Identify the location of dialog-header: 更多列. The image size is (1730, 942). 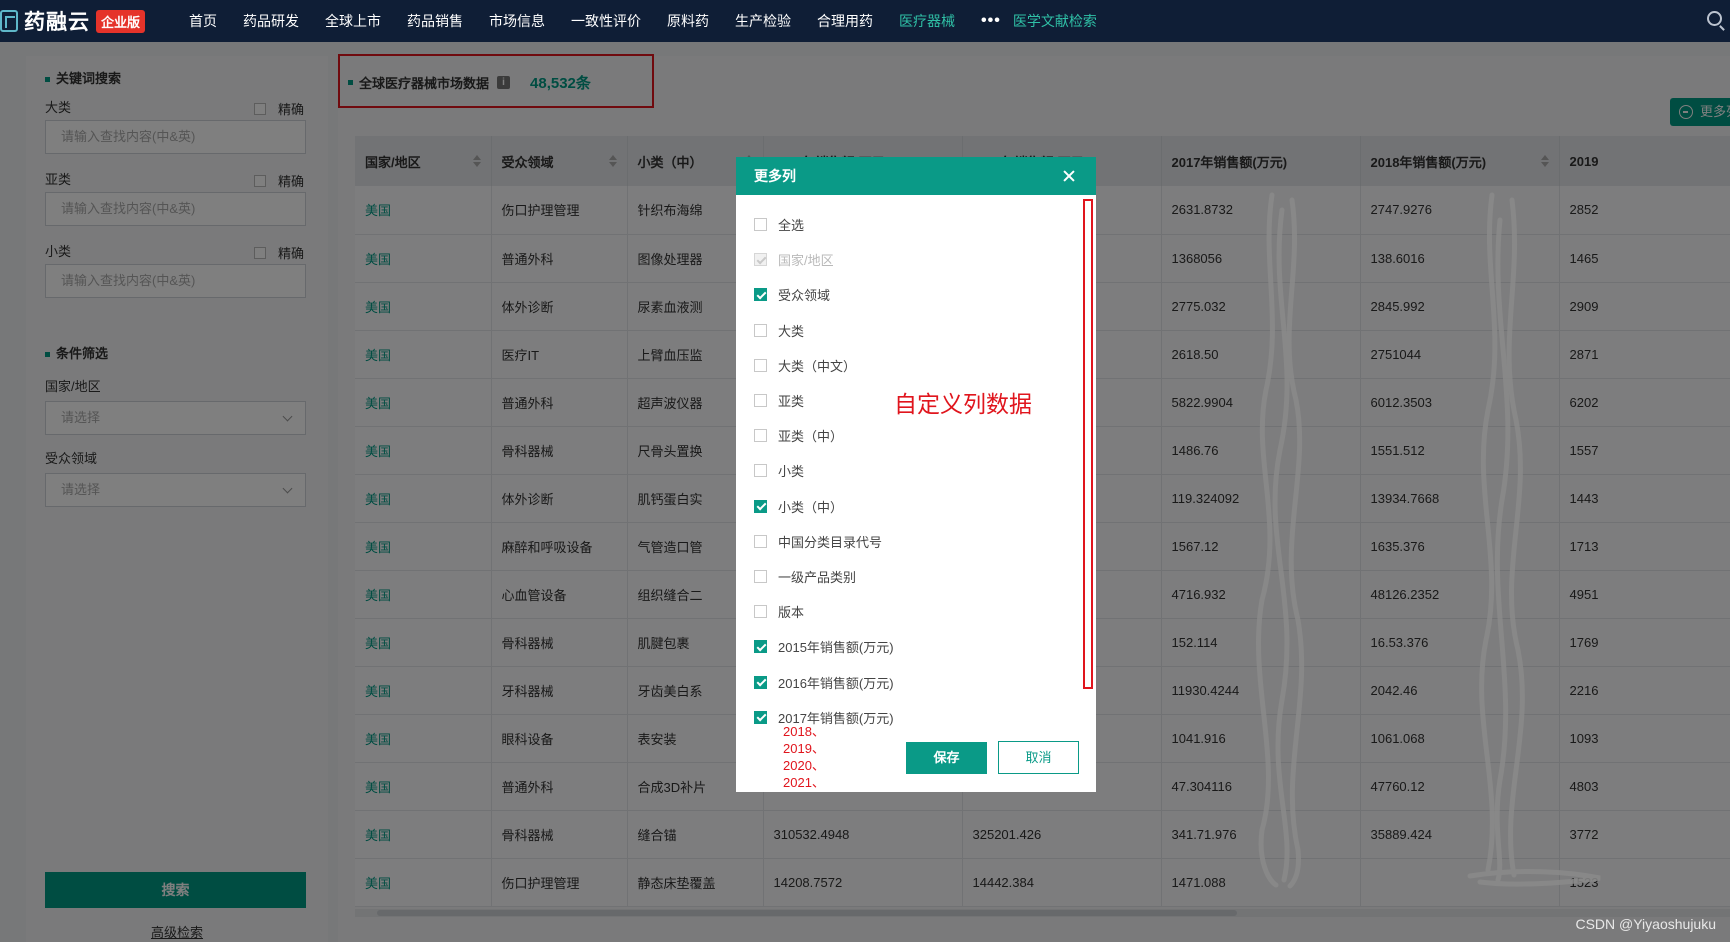
(916, 176).